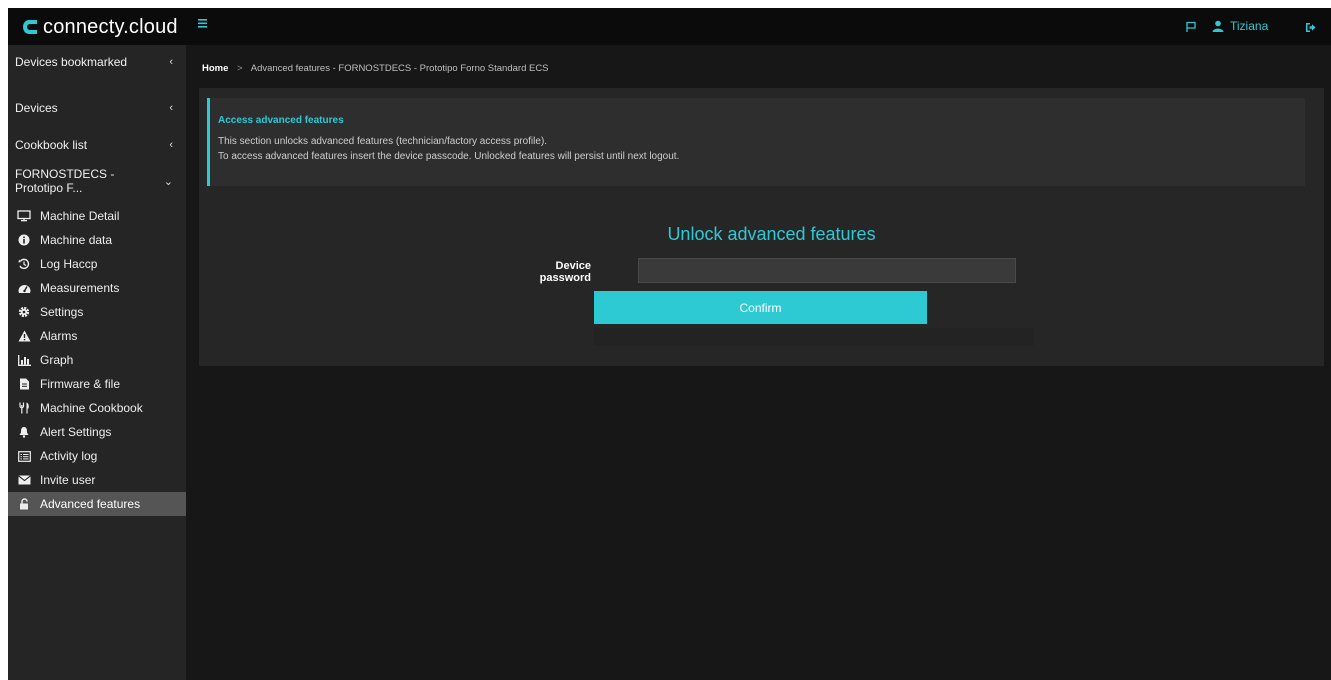 The height and width of the screenshot is (680, 1331). I want to click on brand-logo: connecty.cloud, so click(100, 27).